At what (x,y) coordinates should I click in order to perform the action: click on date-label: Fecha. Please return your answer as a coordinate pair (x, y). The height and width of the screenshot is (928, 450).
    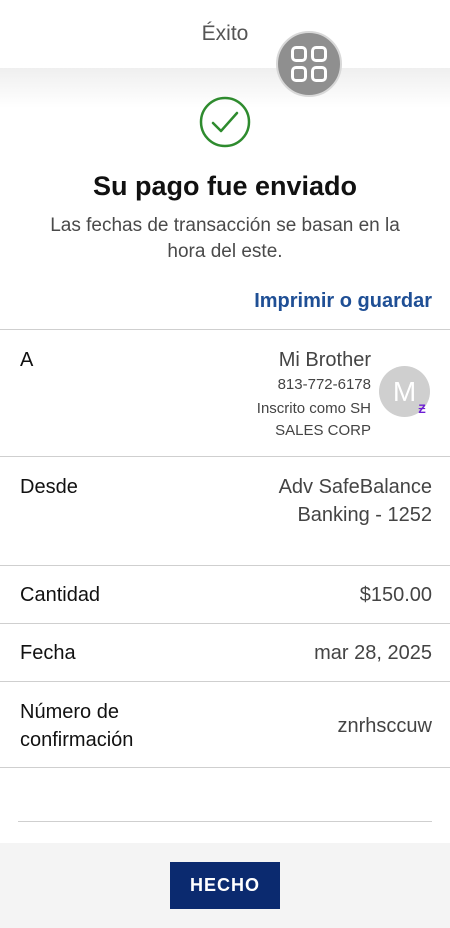
    Looking at the image, I should click on (48, 653).